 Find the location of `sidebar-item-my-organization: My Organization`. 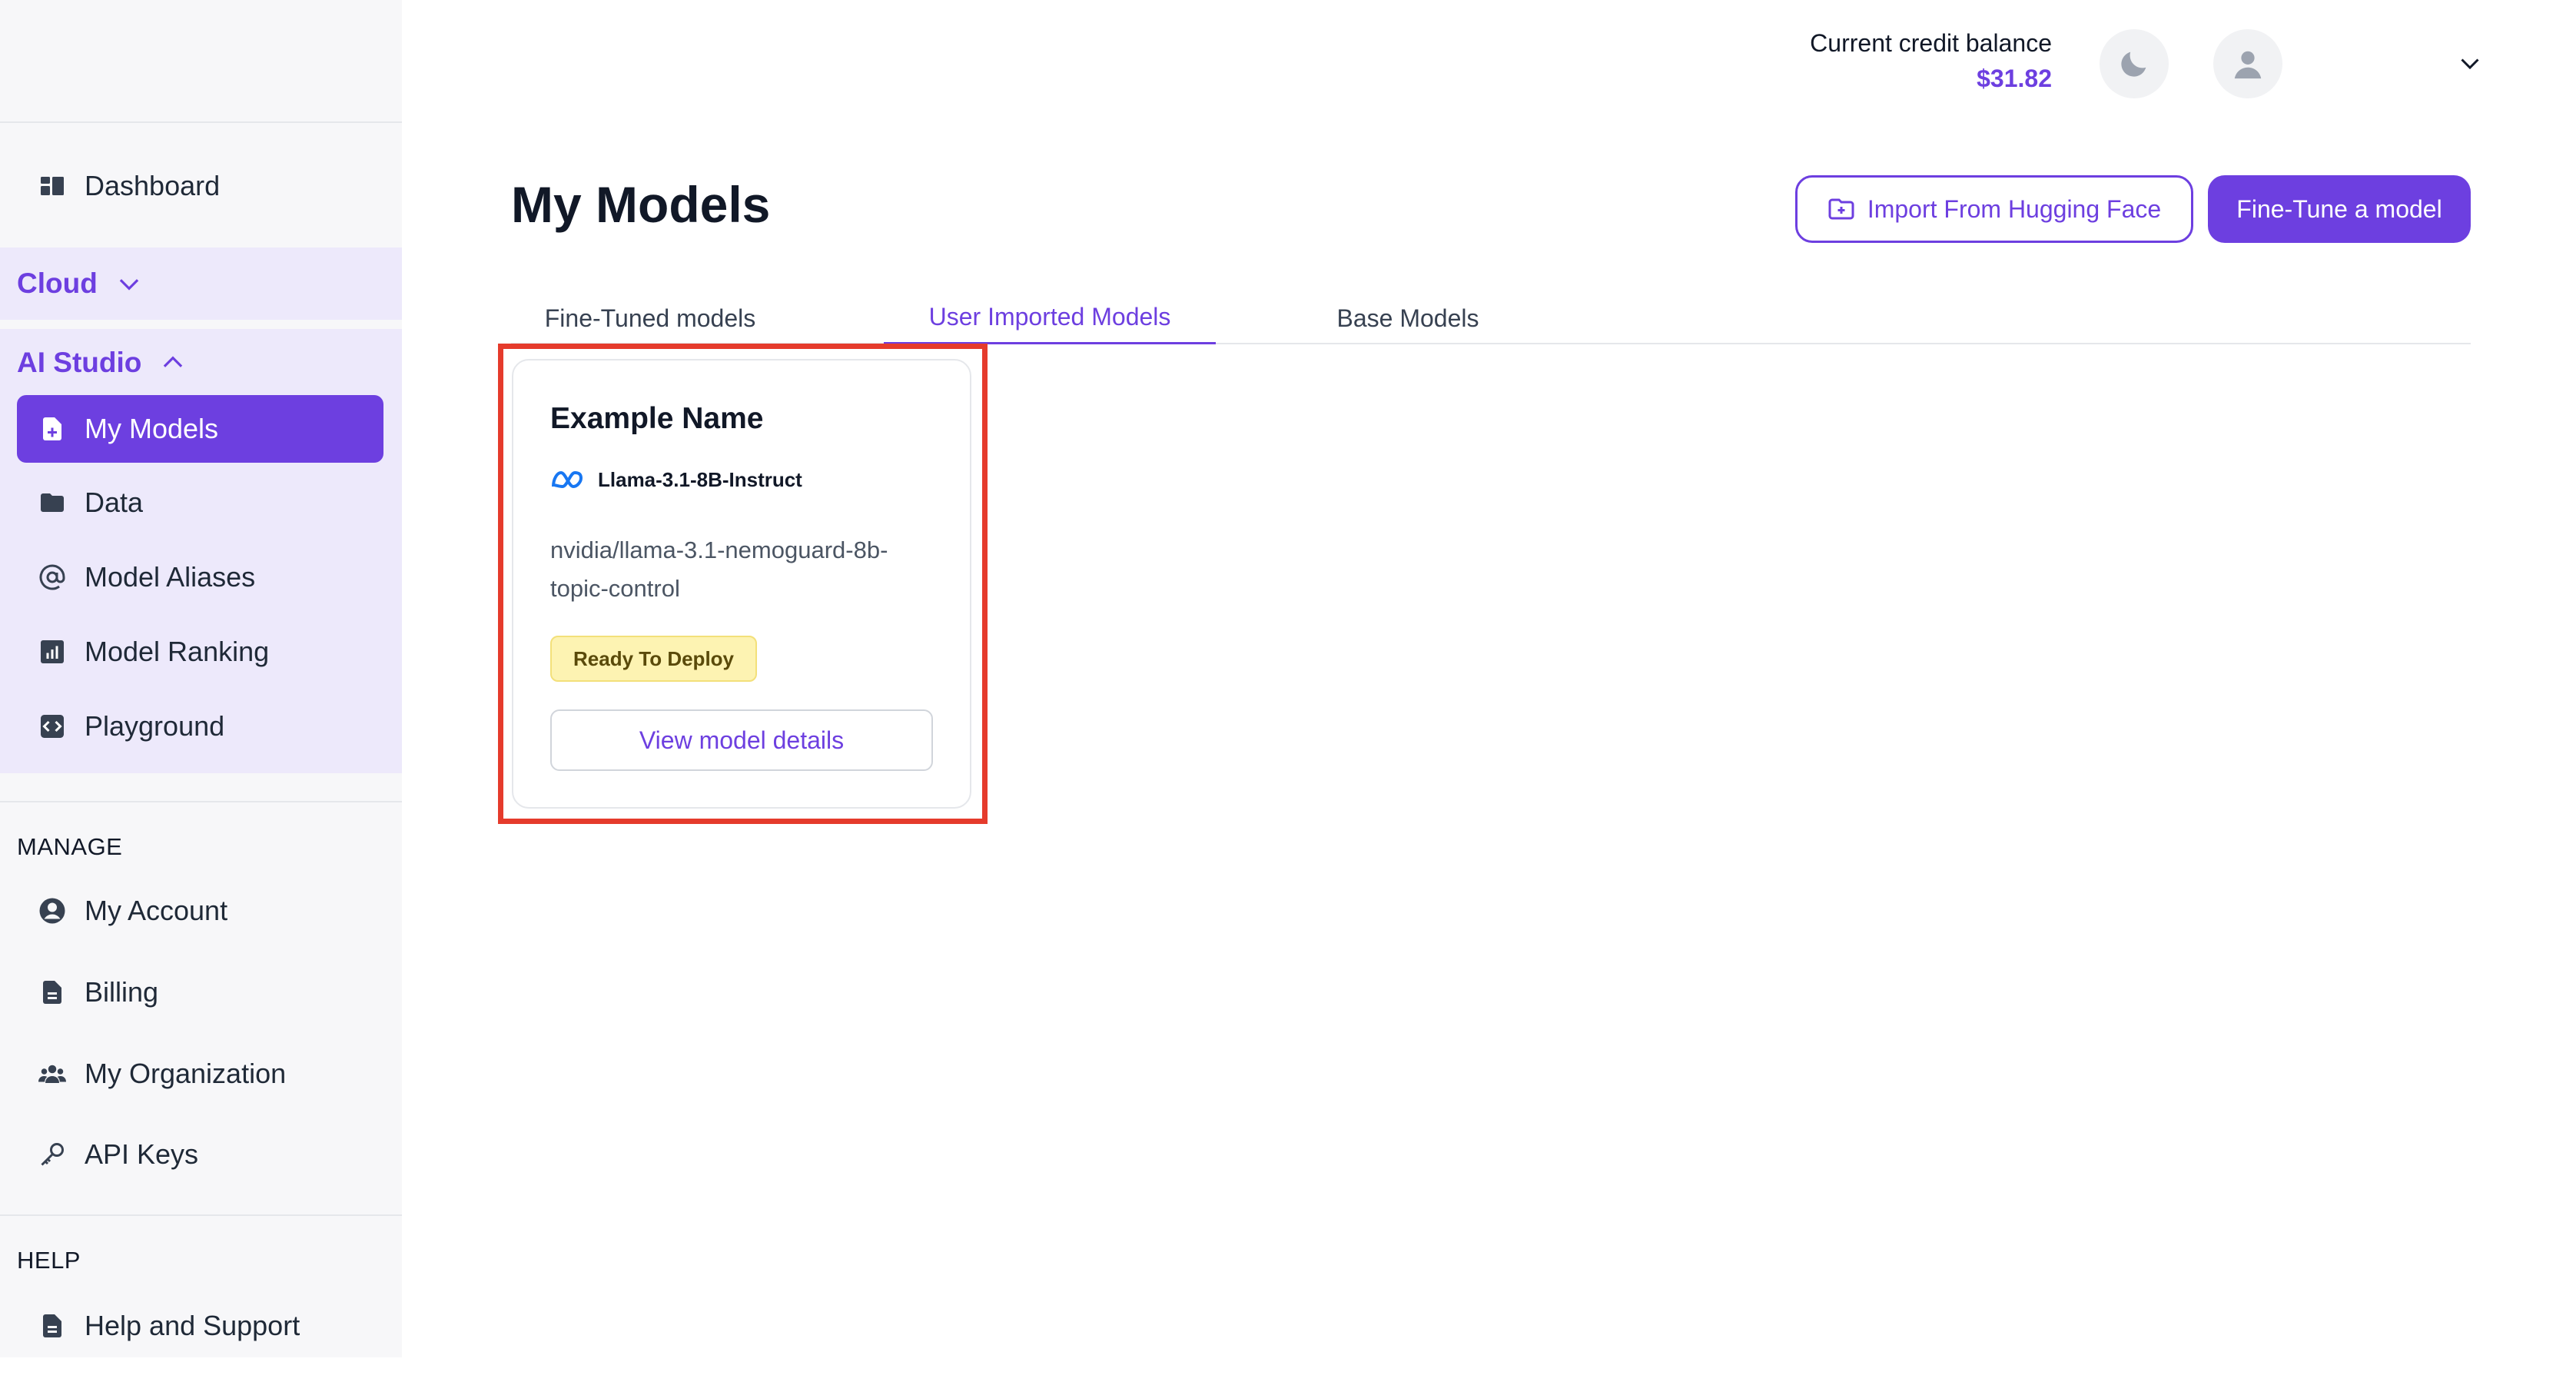

sidebar-item-my-organization: My Organization is located at coordinates (200, 1074).